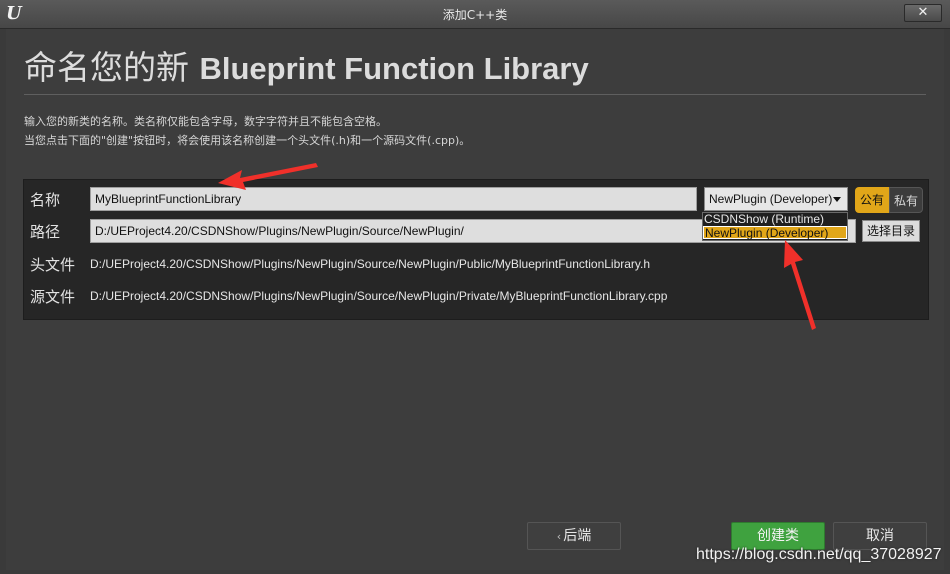 The height and width of the screenshot is (574, 950). What do you see at coordinates (559, 536) in the screenshot?
I see `chevron-left-icon: ‹` at bounding box center [559, 536].